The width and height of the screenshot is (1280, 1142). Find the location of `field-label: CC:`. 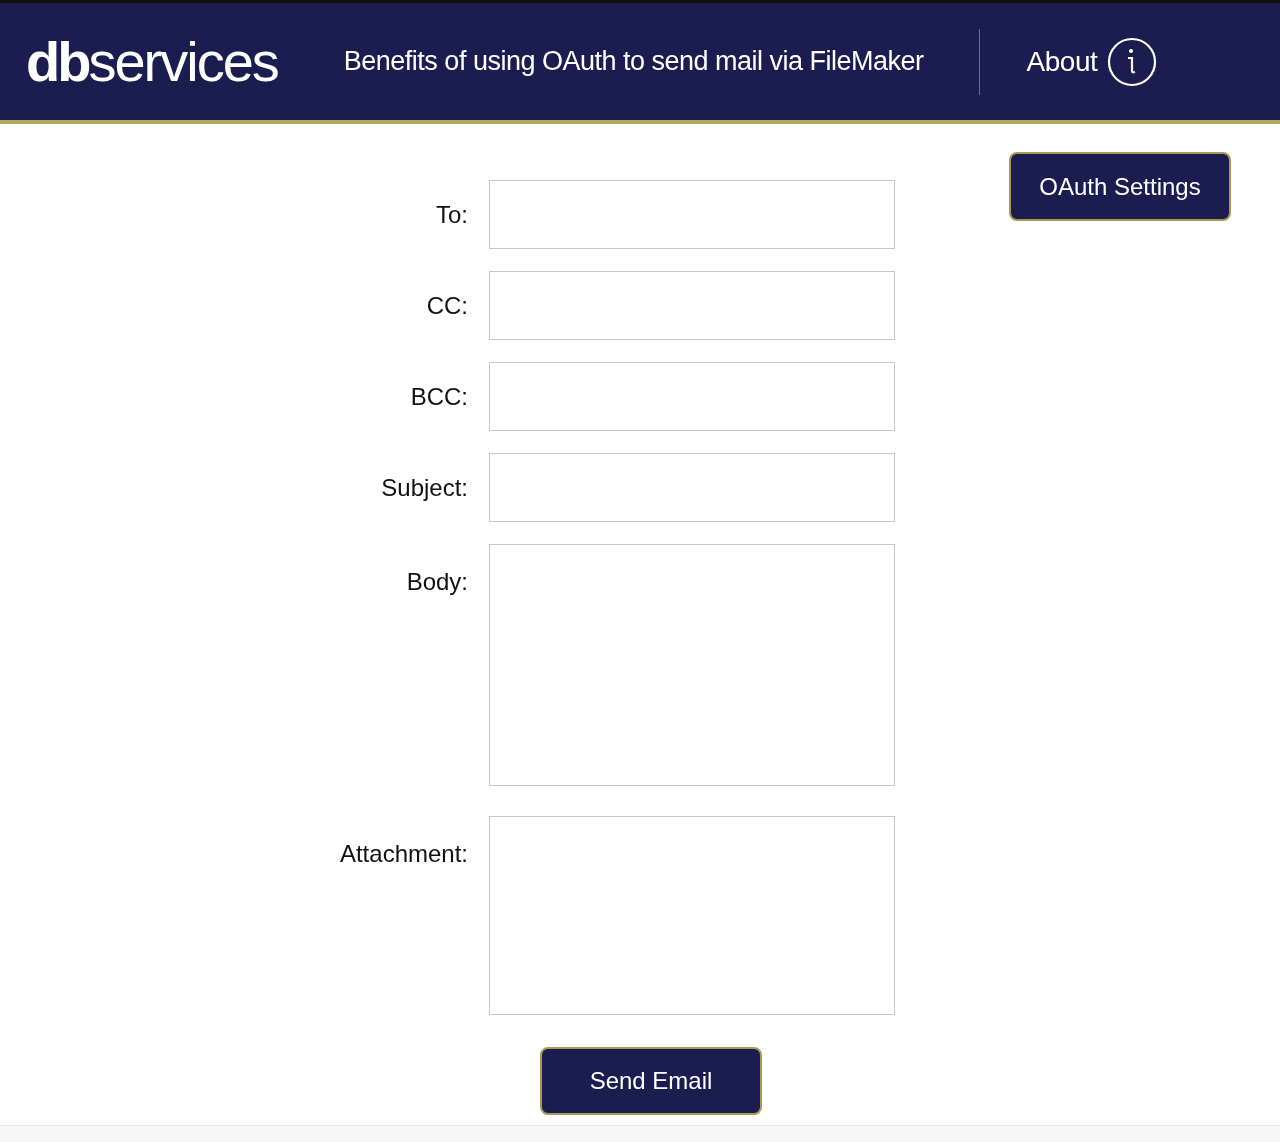

field-label: CC: is located at coordinates (446, 305).